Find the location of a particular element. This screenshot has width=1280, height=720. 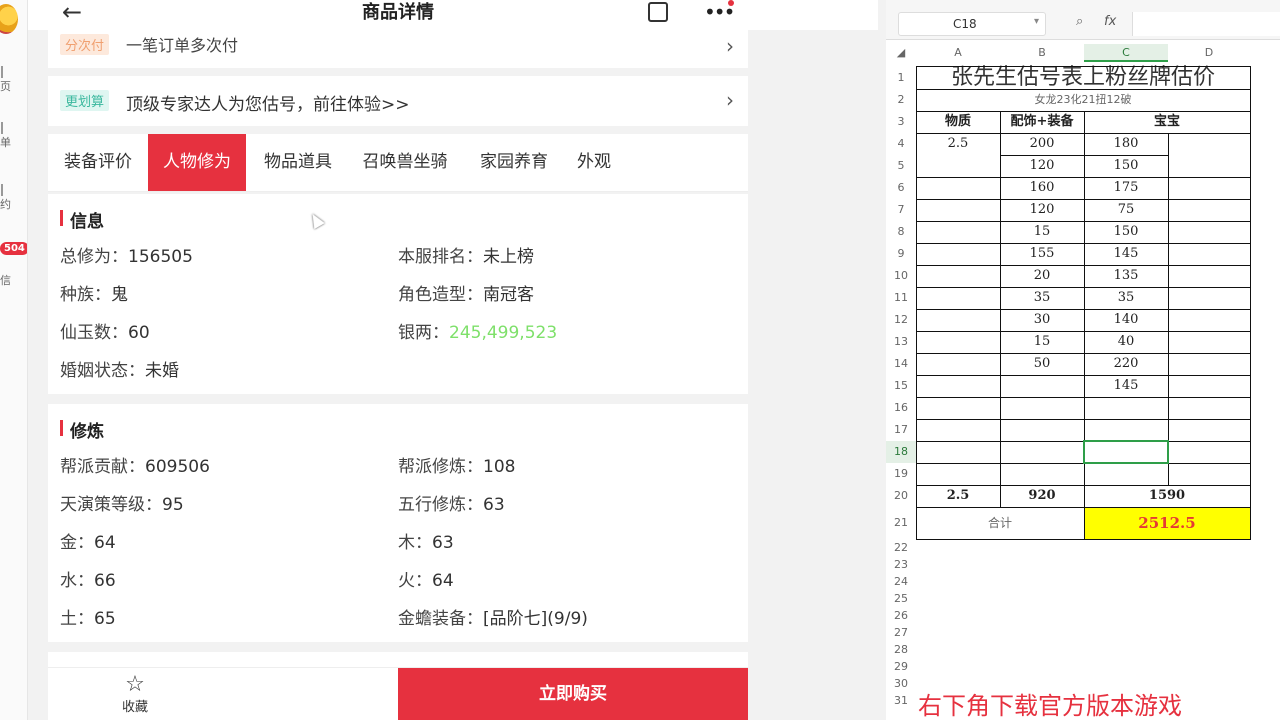

order-icon is located at coordinates (4, 128).